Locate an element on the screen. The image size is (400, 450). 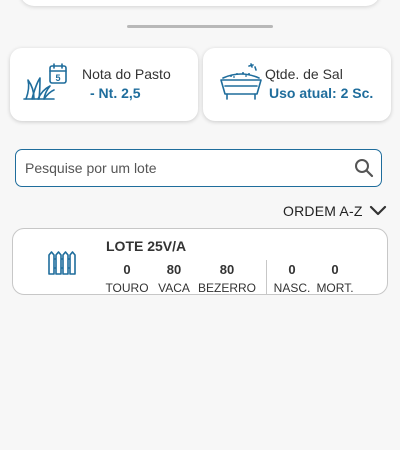
metric-label: TOURO is located at coordinates (127, 288).